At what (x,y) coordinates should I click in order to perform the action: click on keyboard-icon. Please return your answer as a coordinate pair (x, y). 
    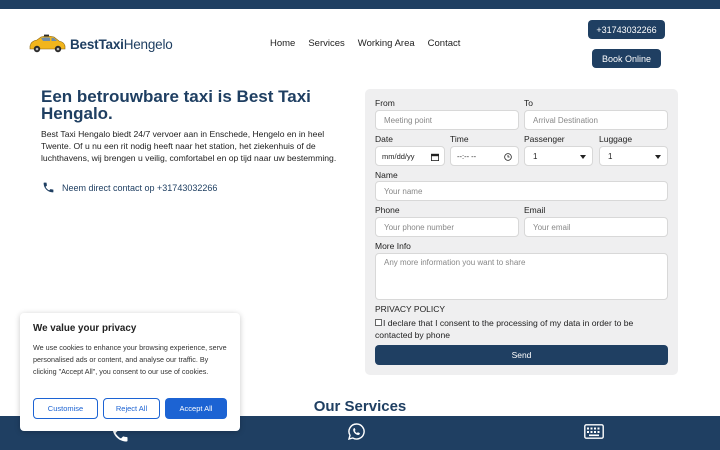
    Looking at the image, I should click on (594, 431).